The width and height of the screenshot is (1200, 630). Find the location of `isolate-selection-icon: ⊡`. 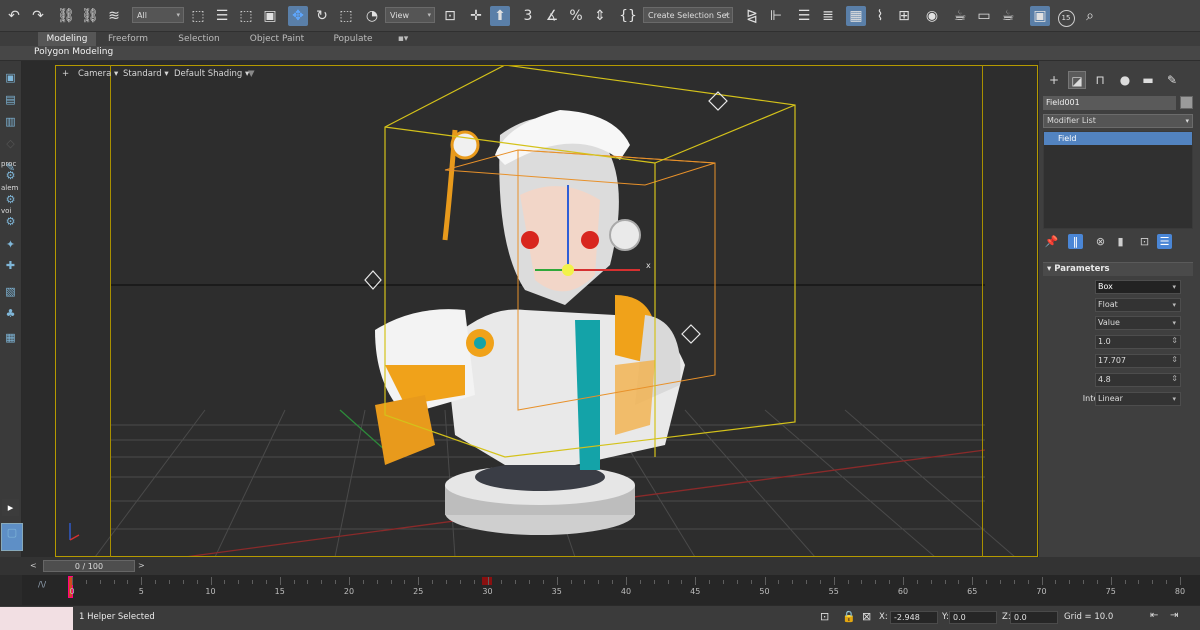

isolate-selection-icon: ⊡ is located at coordinates (824, 616).